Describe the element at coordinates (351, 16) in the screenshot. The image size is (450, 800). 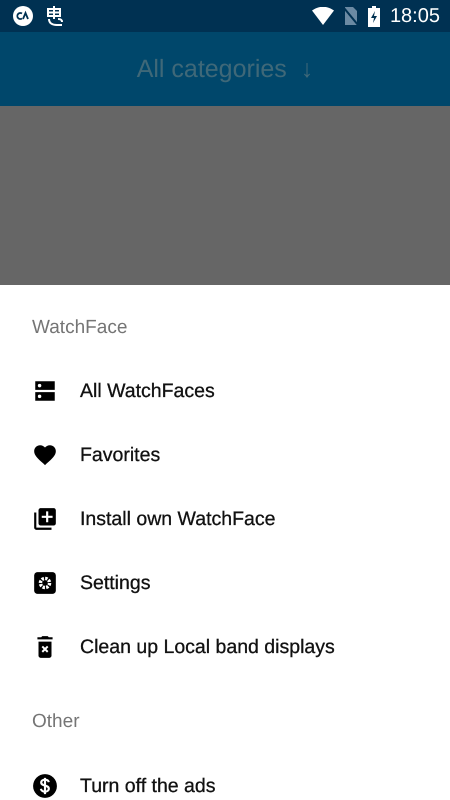
I see `no-sim-icon` at that location.